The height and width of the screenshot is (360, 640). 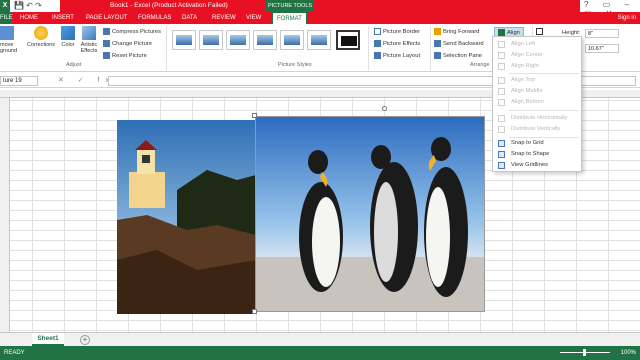 What do you see at coordinates (501, 102) in the screenshot?
I see `align-bottom-icon` at bounding box center [501, 102].